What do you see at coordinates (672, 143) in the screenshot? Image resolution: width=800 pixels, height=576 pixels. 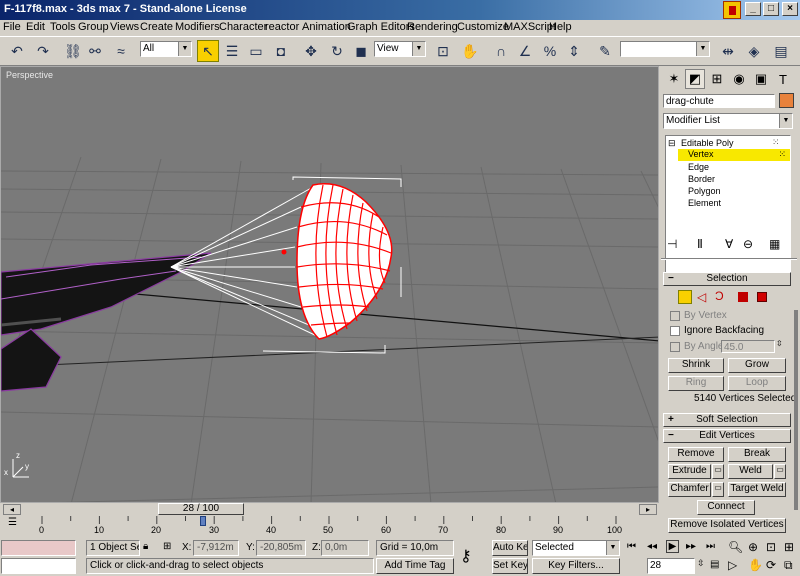 I see `collapse-icon: ⊟` at bounding box center [672, 143].